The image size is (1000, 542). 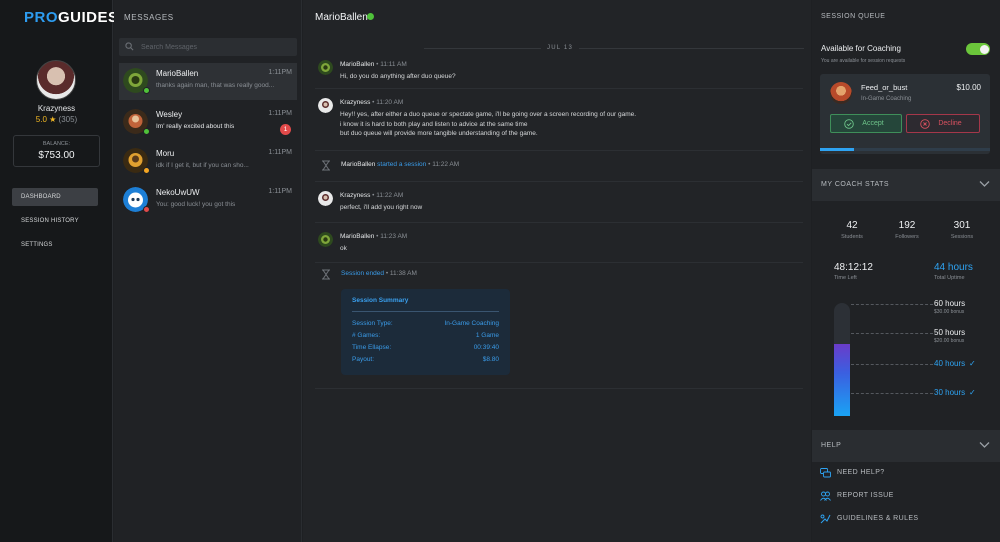 I want to click on availability-label: Available for Coaching, so click(x=861, y=48).